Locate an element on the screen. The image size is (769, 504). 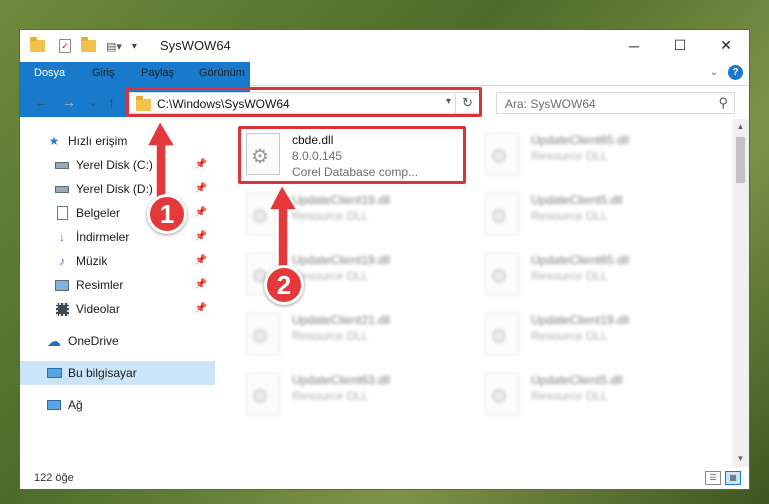
sidebar-item-local-disk-d: Yerel Disk (D:) 📌 is located at coordinates (117, 189).